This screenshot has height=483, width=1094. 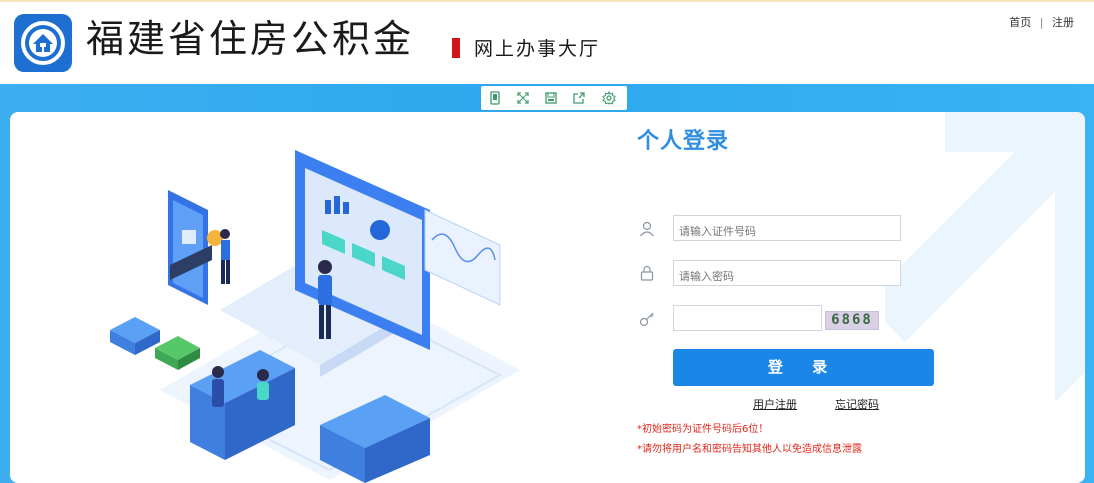 I want to click on initial-password-note: *初始密码为证件号码后6位！, so click(x=703, y=429).